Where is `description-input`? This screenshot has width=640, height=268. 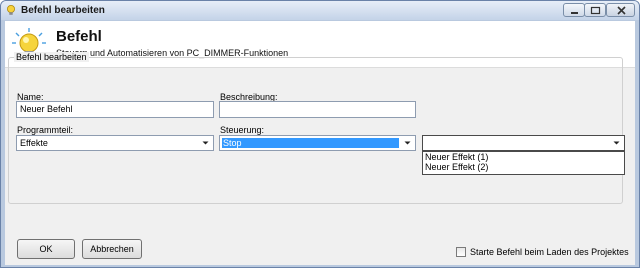
description-input is located at coordinates (317, 109).